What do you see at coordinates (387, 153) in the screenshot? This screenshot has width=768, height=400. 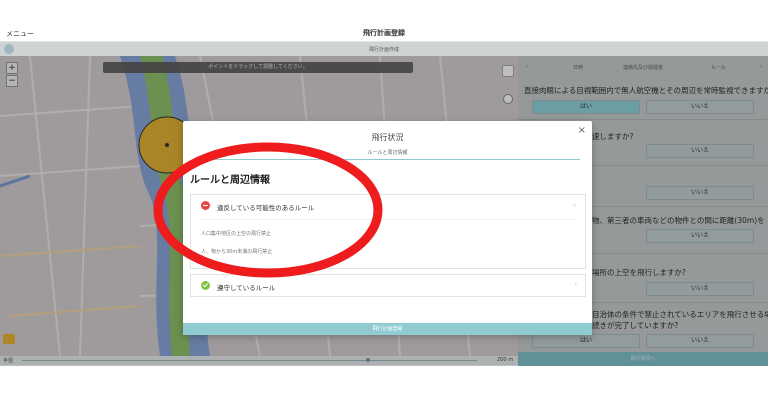 I see `modal-subtitle: ルールと周辺情報` at bounding box center [387, 153].